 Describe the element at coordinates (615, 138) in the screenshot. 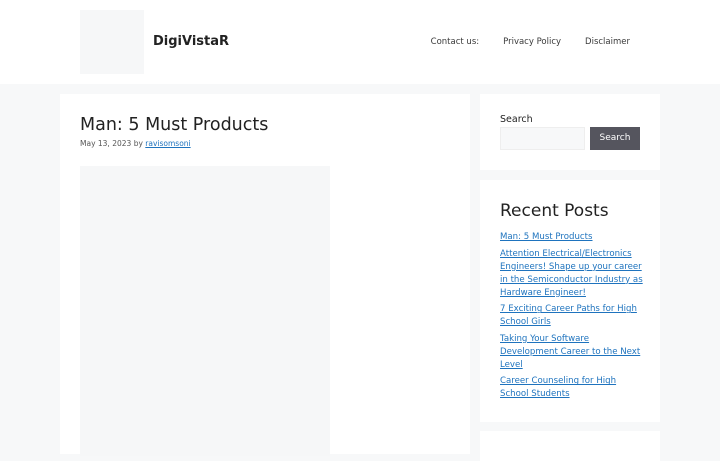

I see `search-button: Search` at that location.